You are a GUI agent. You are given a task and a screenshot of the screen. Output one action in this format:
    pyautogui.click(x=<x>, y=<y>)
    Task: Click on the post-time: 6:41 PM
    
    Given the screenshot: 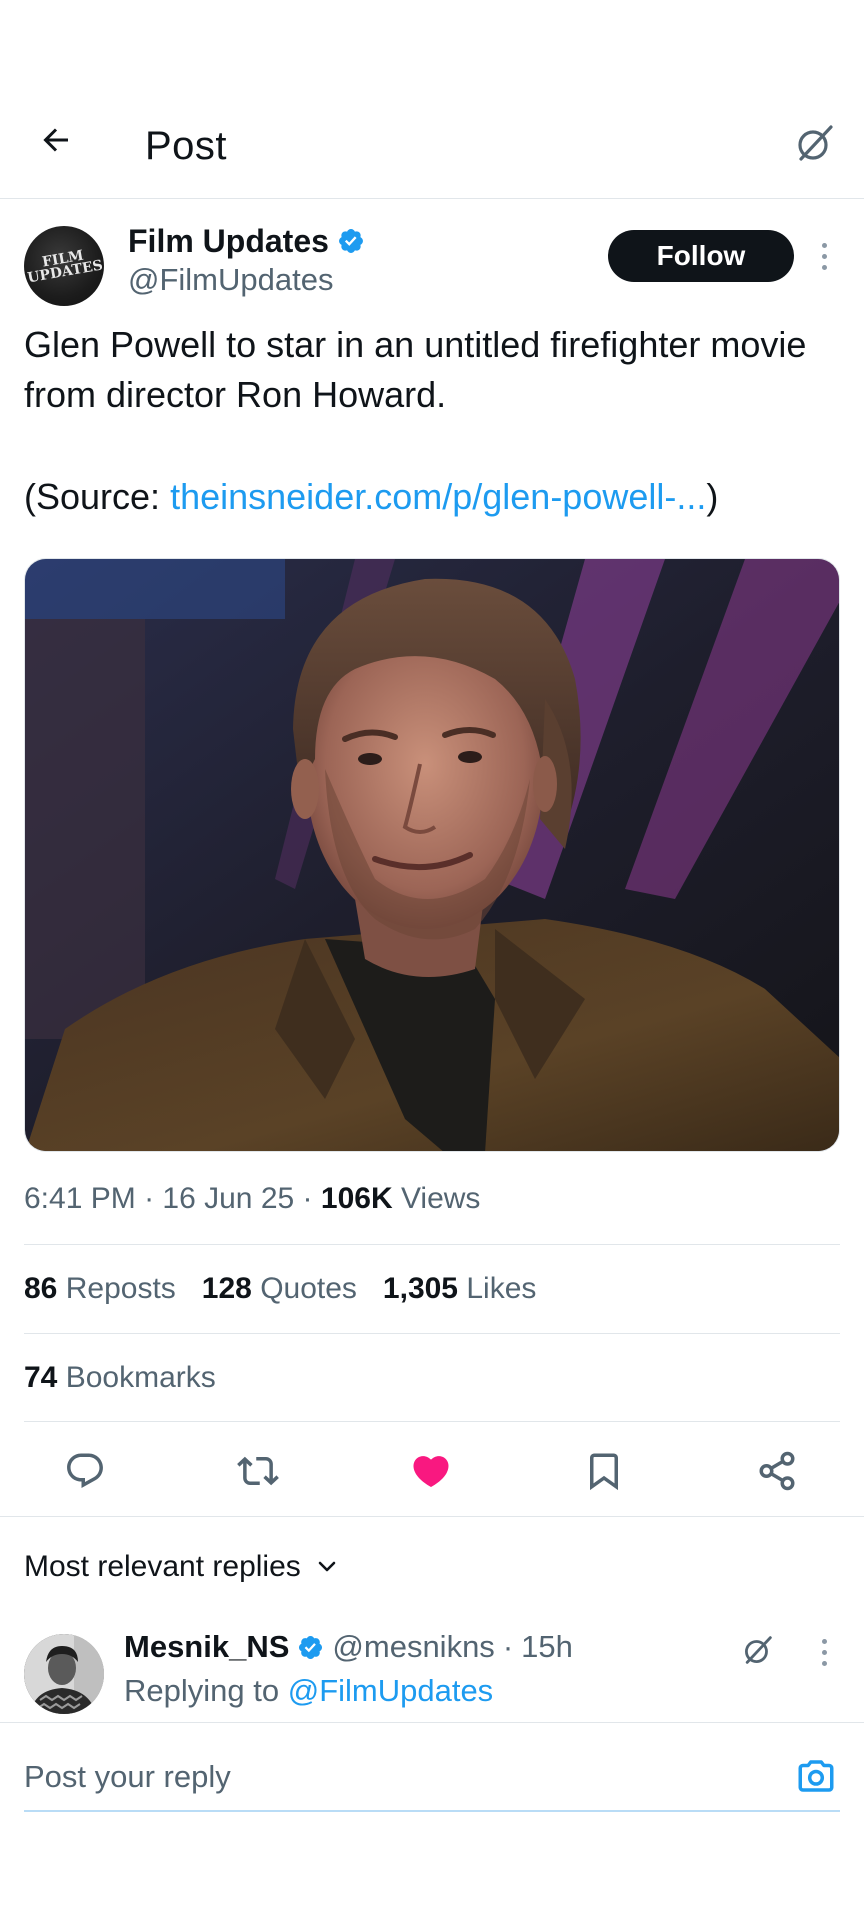 What is the action you would take?
    pyautogui.click(x=80, y=1198)
    